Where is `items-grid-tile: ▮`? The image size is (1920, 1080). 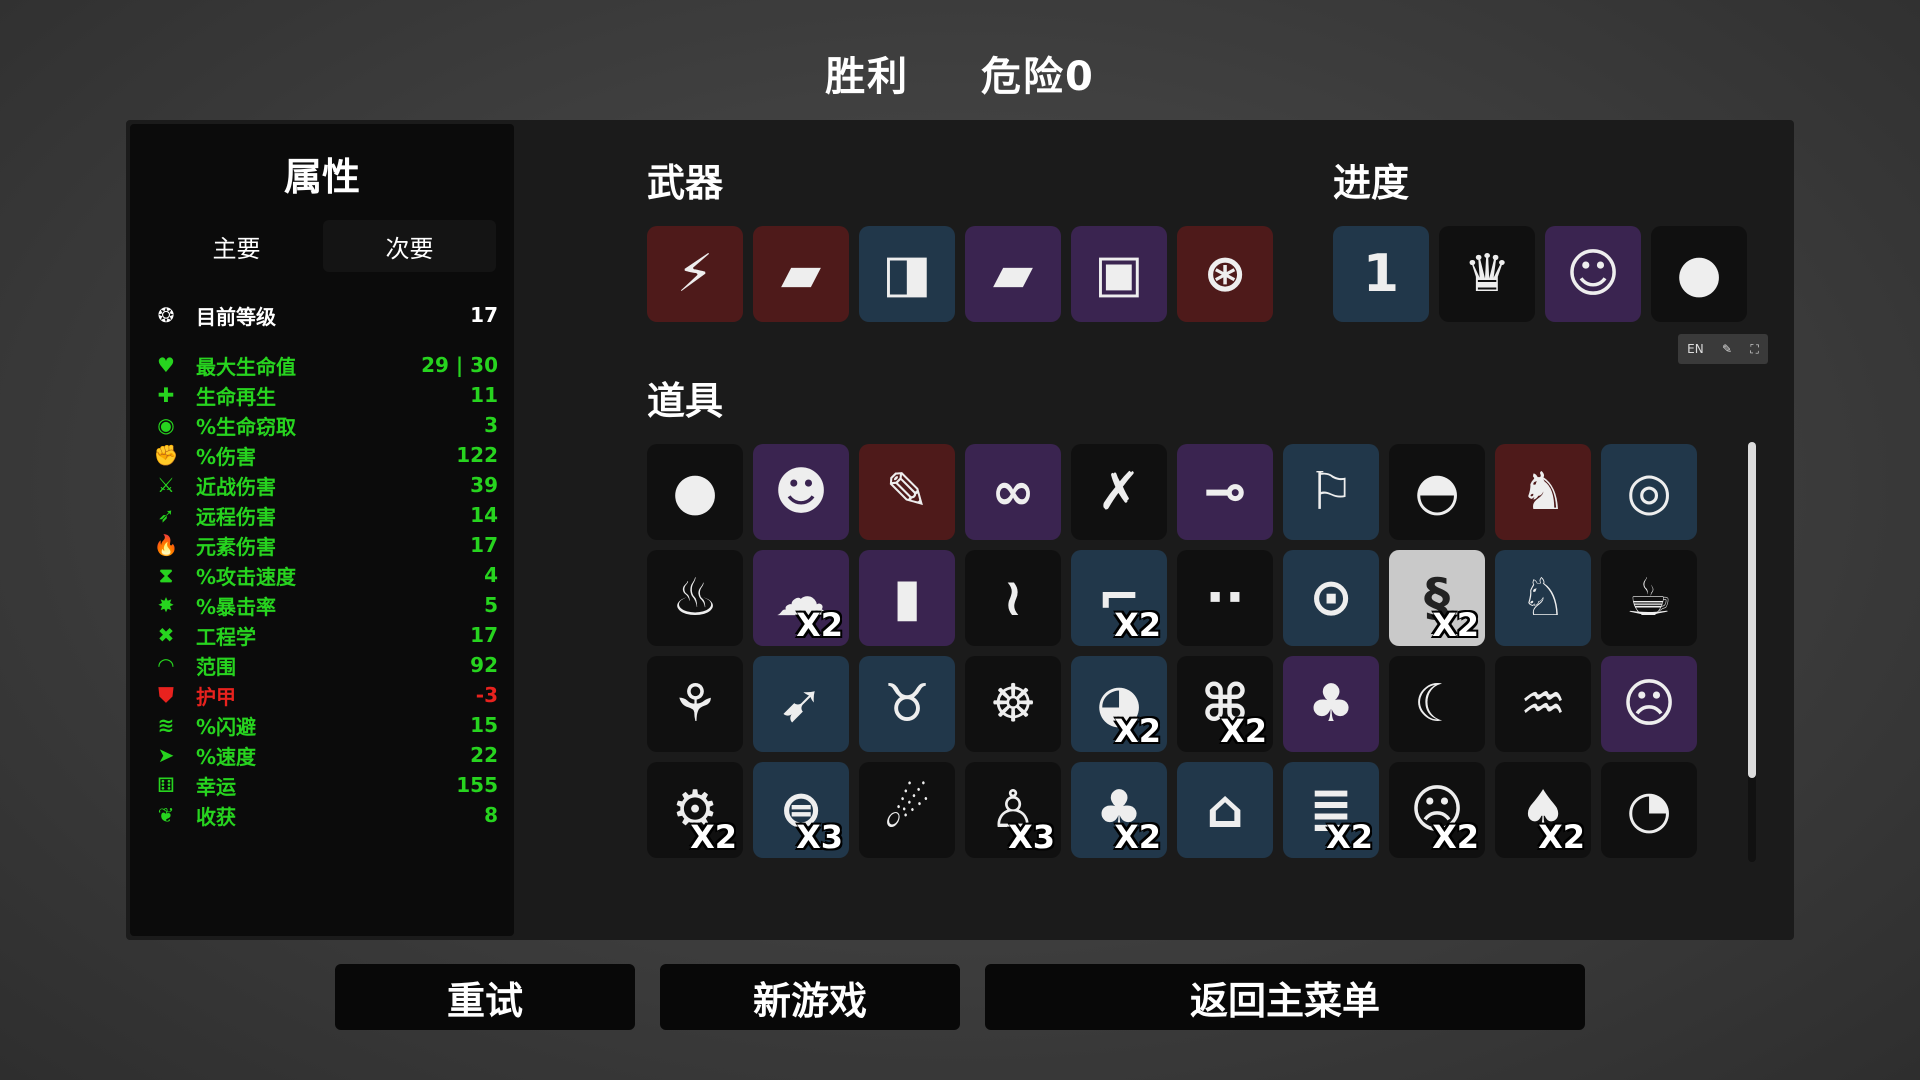
items-grid-tile: ▮ is located at coordinates (907, 598).